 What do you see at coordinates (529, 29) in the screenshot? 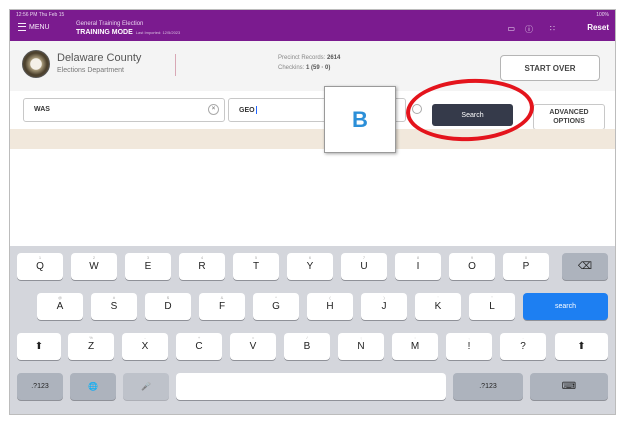
I see `help-icon: ⓘ` at bounding box center [529, 29].